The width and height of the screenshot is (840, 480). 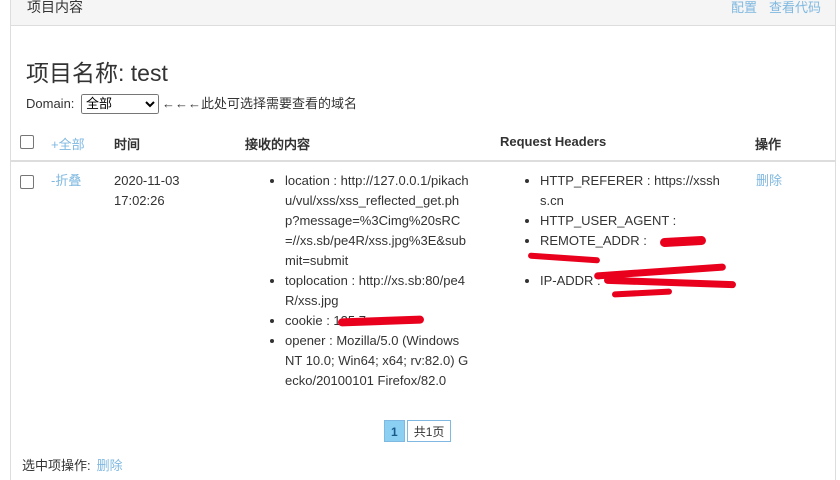 What do you see at coordinates (632, 191) in the screenshot?
I see `header-item-referer: HTTP_REFERER : https://xsshs.cn` at bounding box center [632, 191].